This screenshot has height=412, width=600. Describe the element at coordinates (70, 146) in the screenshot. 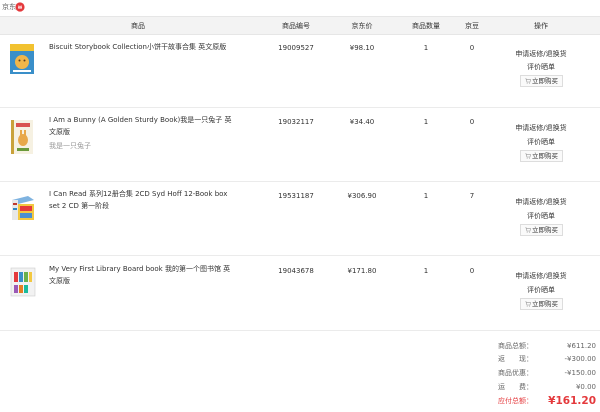

I see `product-subtitle: 我是一只兔子` at that location.